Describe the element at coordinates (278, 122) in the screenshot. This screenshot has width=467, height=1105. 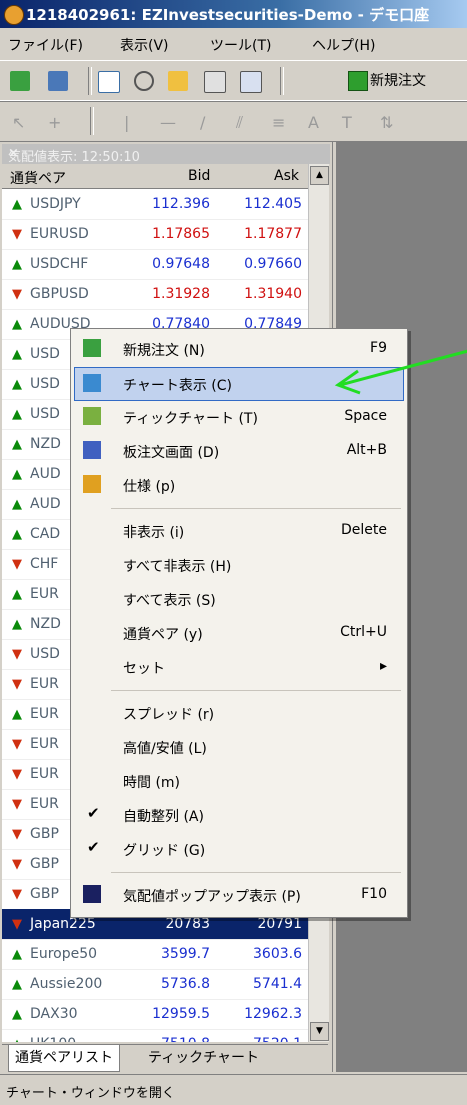
I see `fibonacci-icon: ≡` at that location.